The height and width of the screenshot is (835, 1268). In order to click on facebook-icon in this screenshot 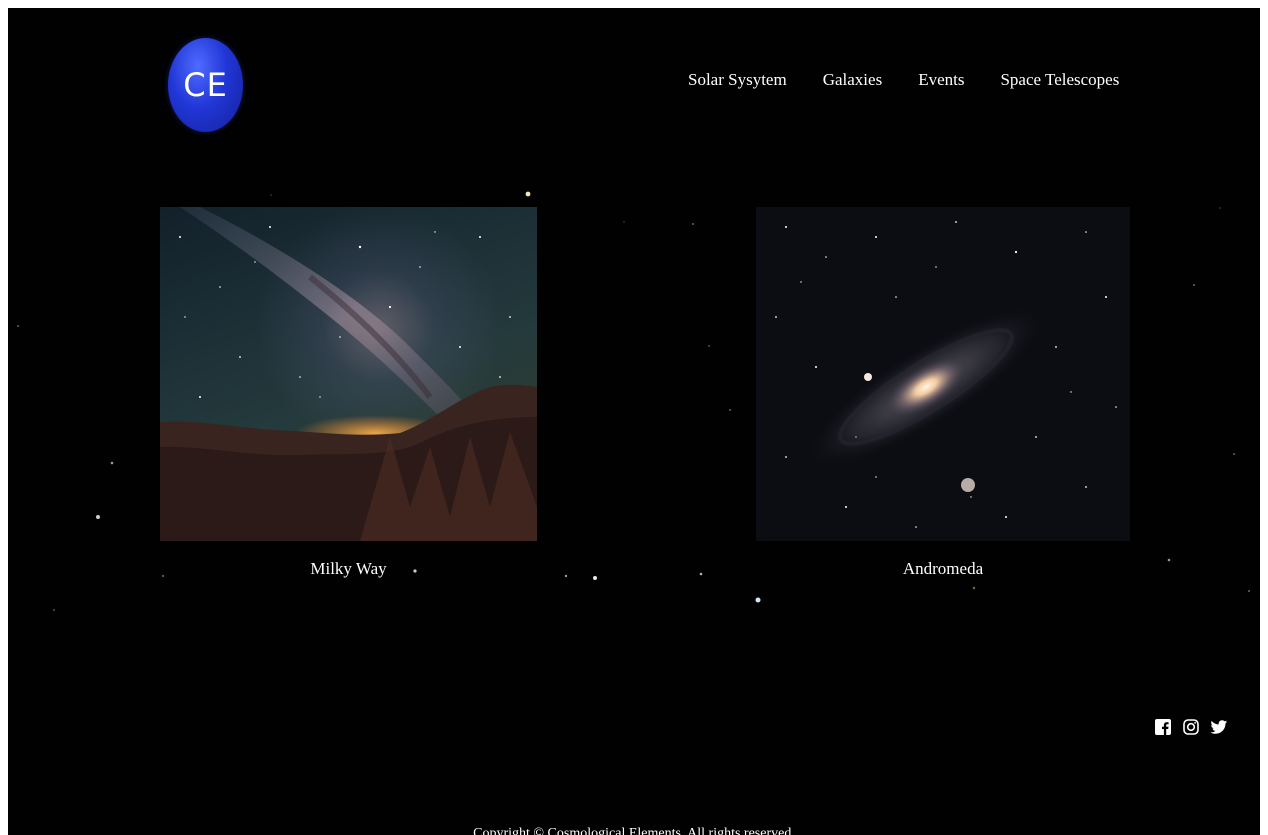, I will do `click(1163, 727)`.